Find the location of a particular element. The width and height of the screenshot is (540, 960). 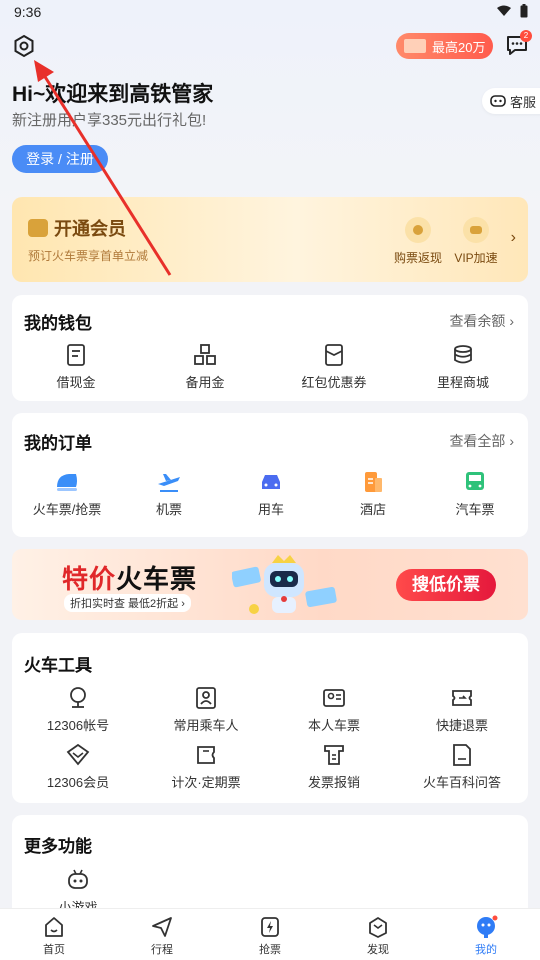

status-bar: 9:36 is located at coordinates (270, 13).